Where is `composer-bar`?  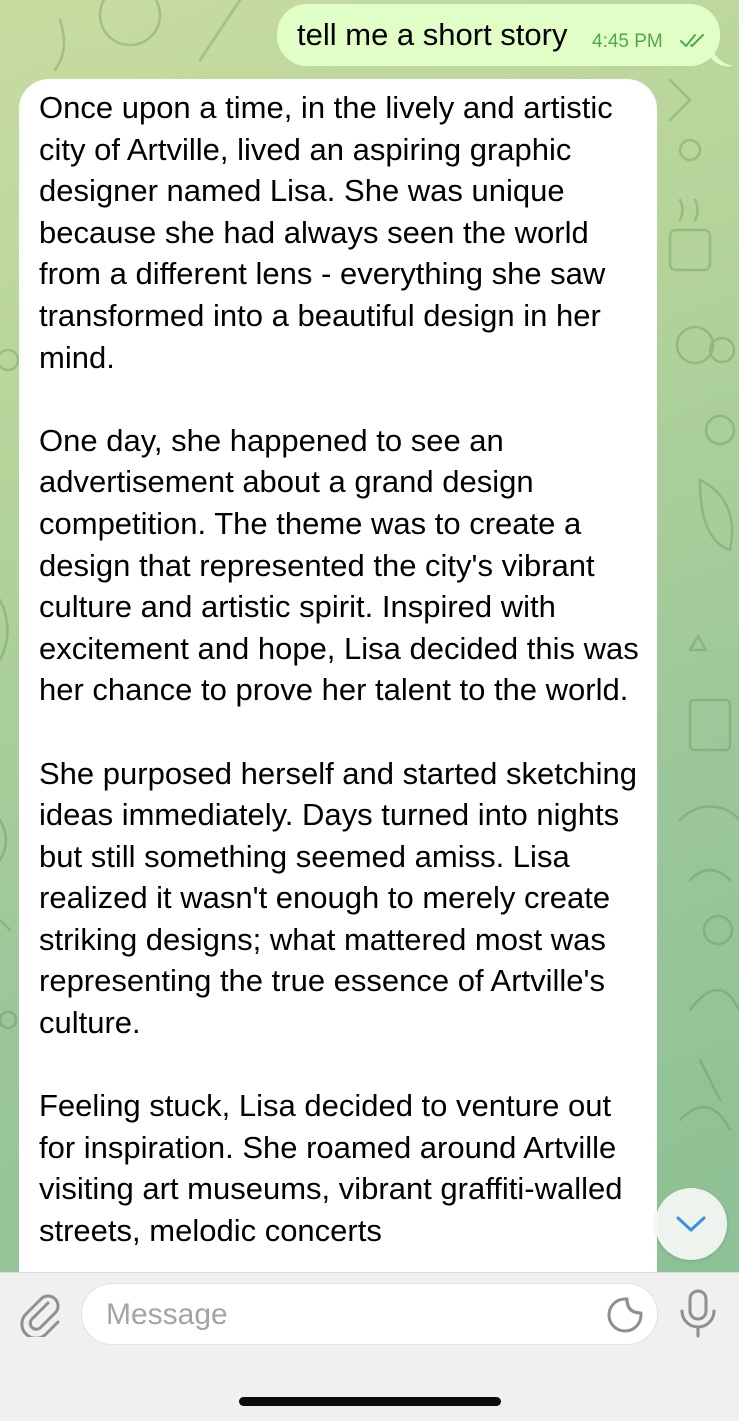 composer-bar is located at coordinates (369, 1346).